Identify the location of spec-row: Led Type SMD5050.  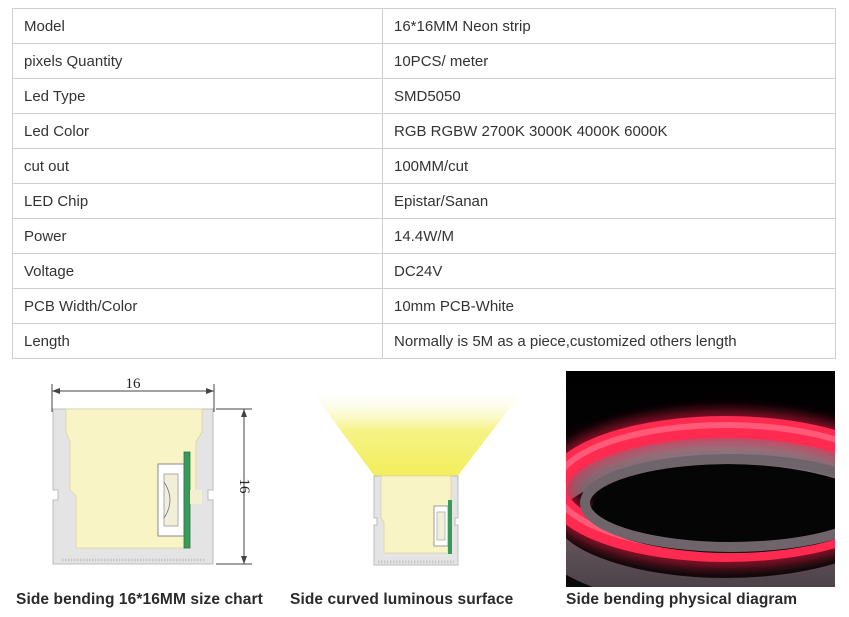
(424, 96).